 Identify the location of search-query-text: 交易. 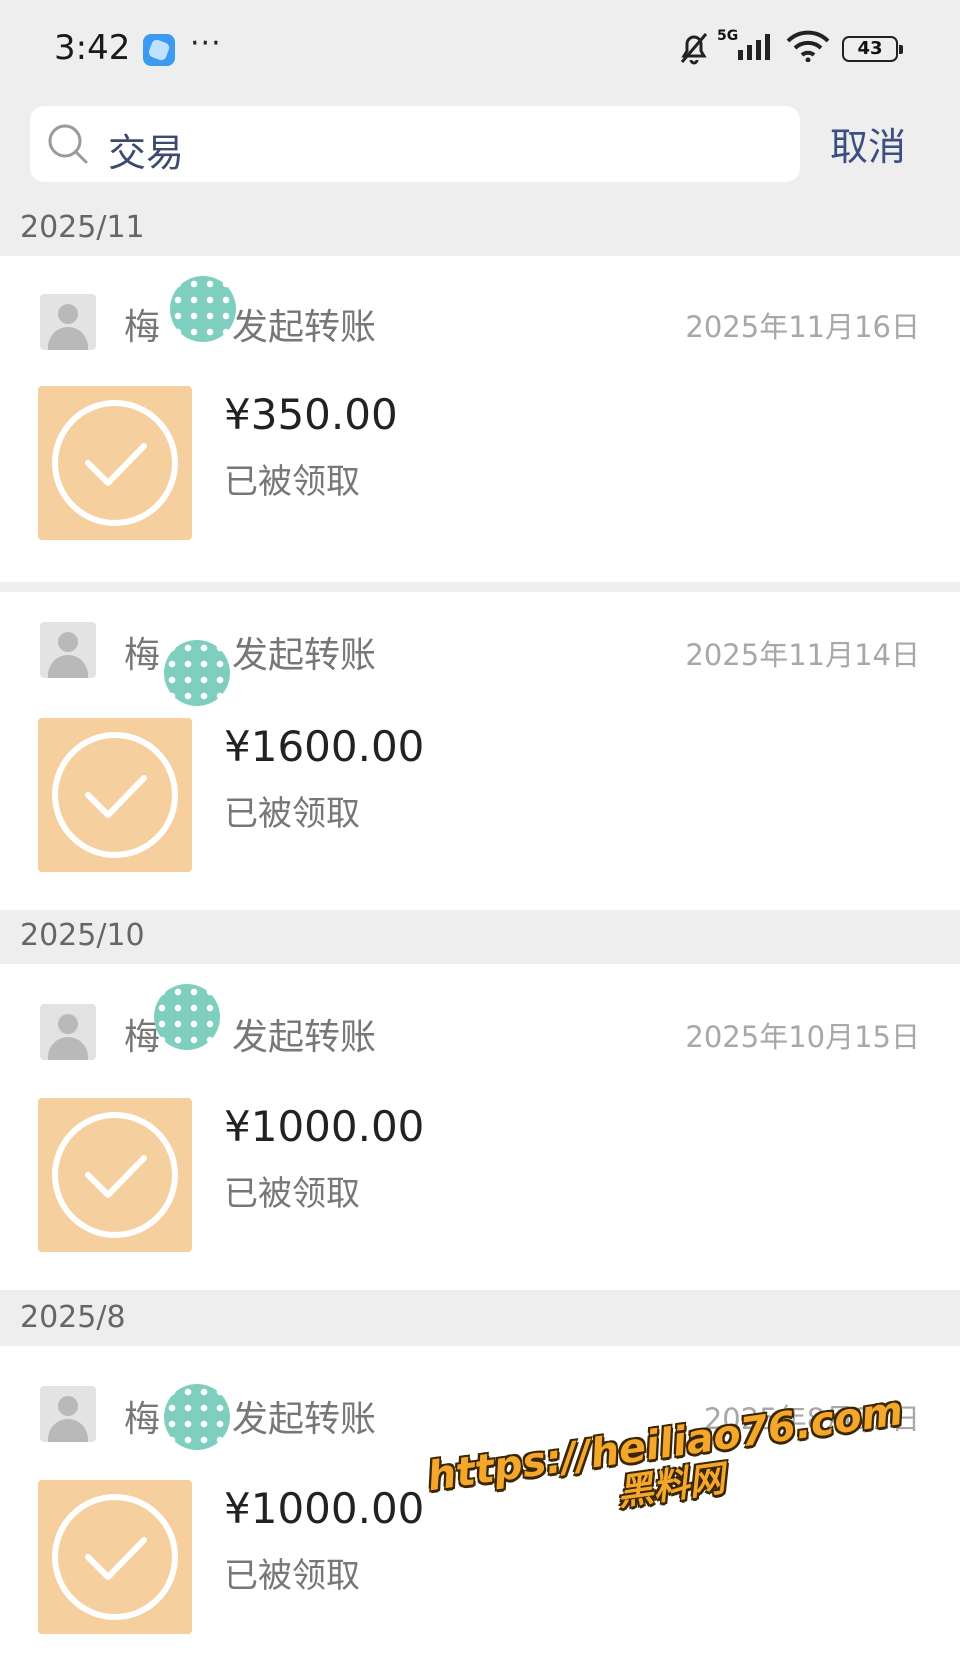
(146, 153).